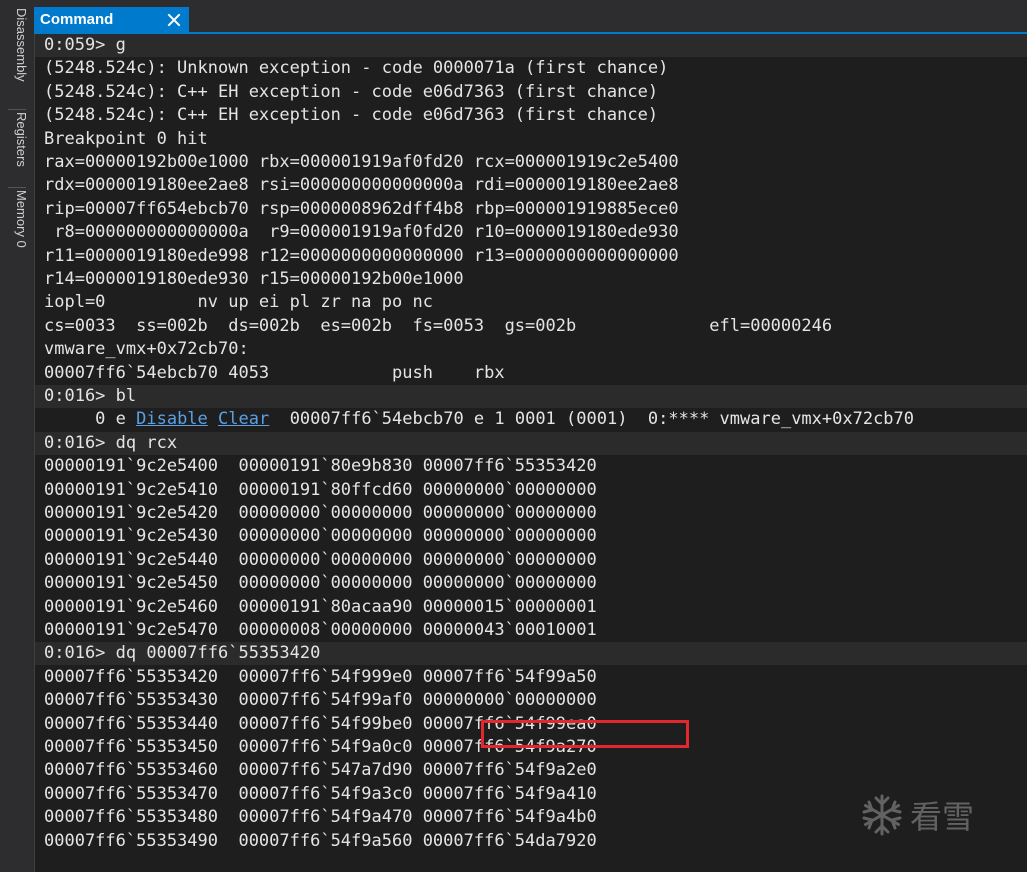 The width and height of the screenshot is (1027, 872). I want to click on command-prompt-line: 0:016> dq 00007ff6`55353420, so click(531, 654).